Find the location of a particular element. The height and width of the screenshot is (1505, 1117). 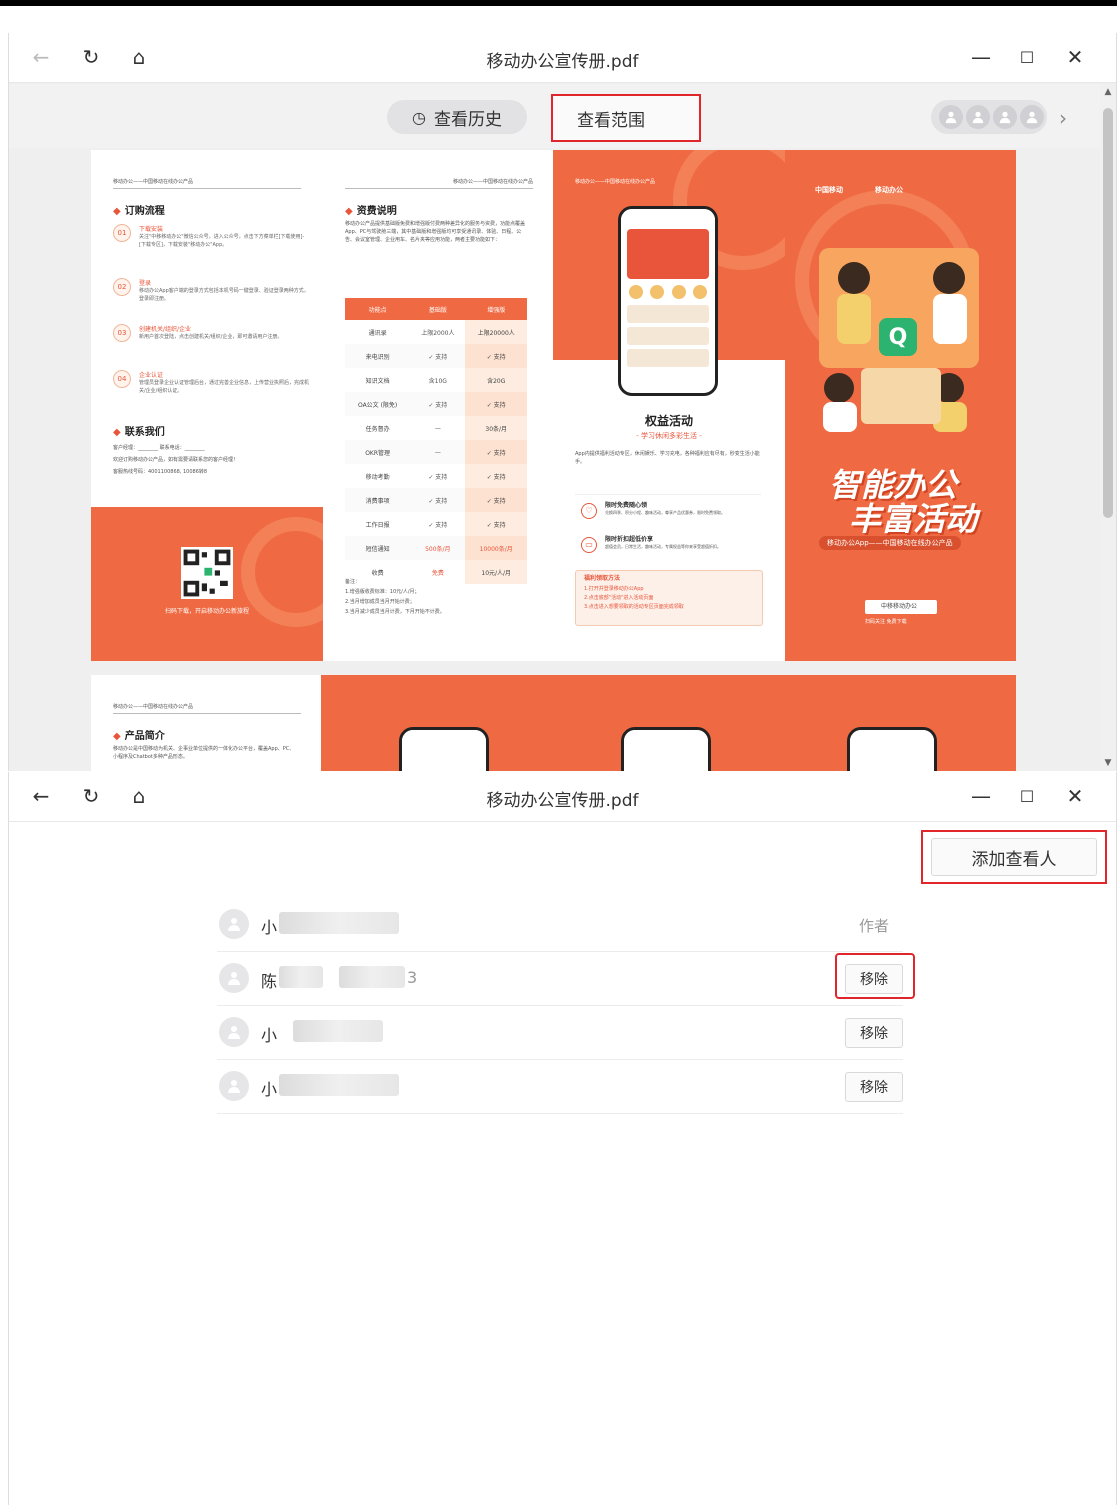

table-cell: 短信通知 is located at coordinates (378, 548).